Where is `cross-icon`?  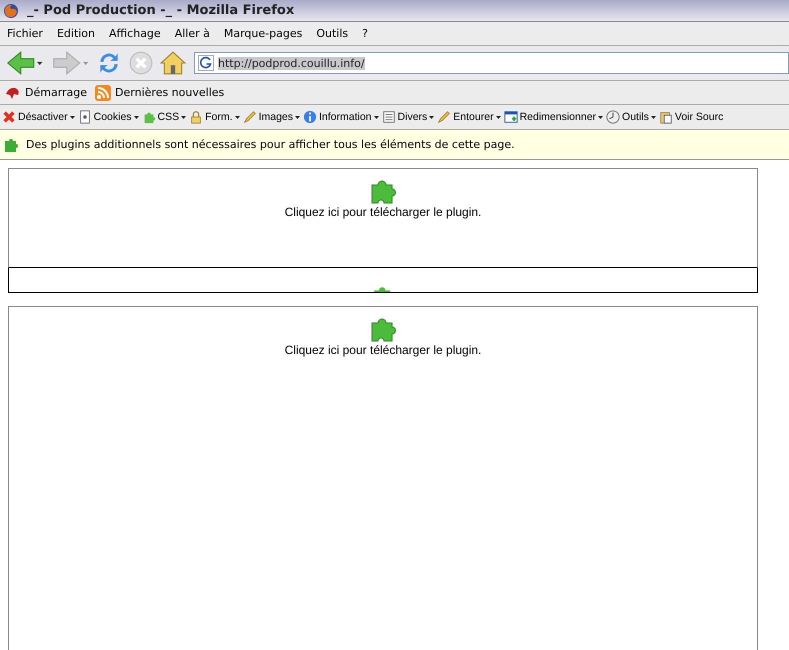 cross-icon is located at coordinates (9, 117).